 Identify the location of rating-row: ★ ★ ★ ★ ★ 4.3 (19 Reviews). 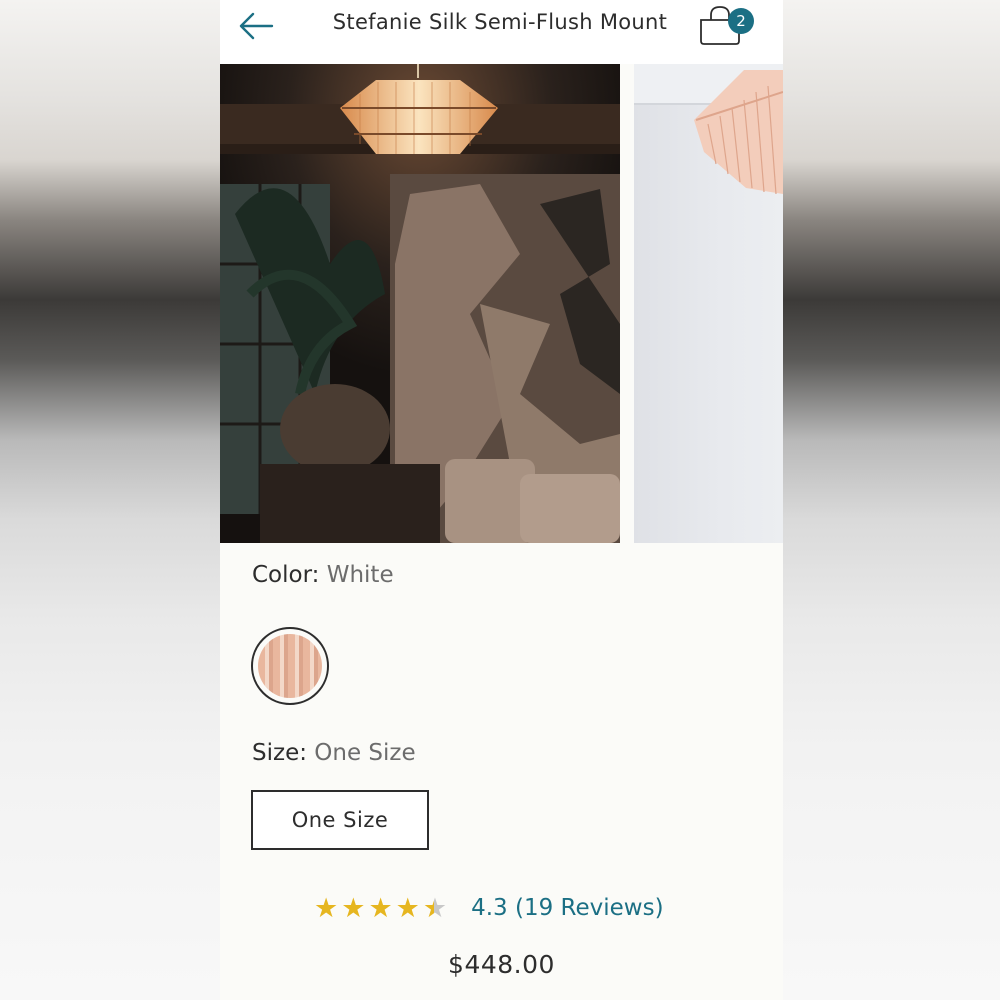
(489, 908).